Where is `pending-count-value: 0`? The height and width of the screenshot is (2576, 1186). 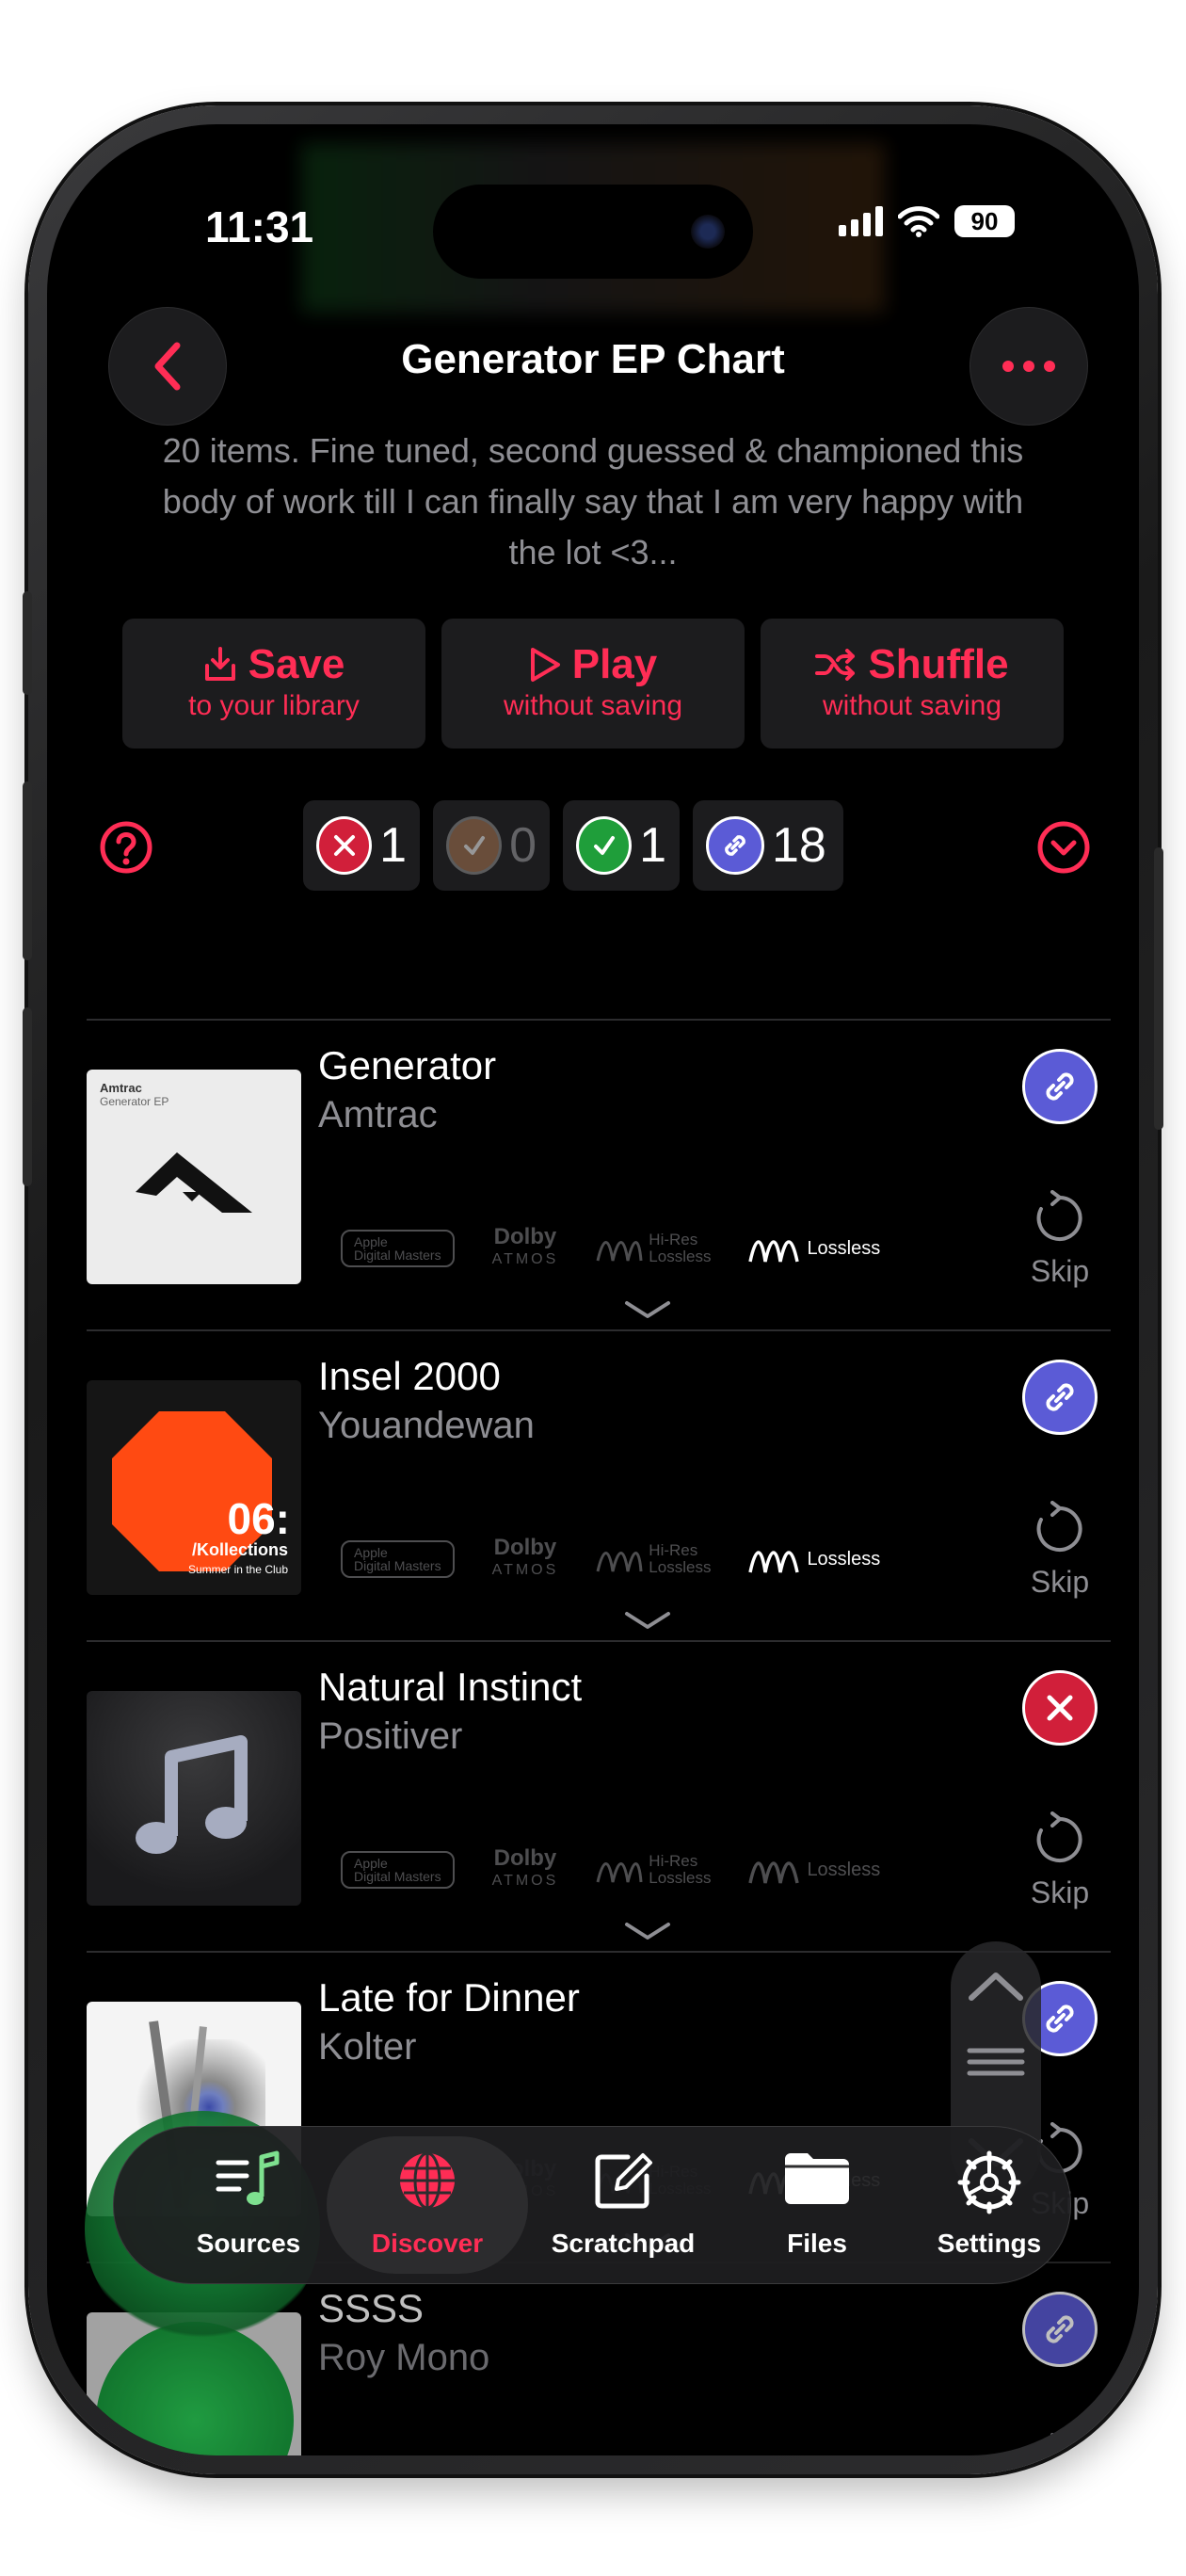
pending-count-value: 0 is located at coordinates (523, 845).